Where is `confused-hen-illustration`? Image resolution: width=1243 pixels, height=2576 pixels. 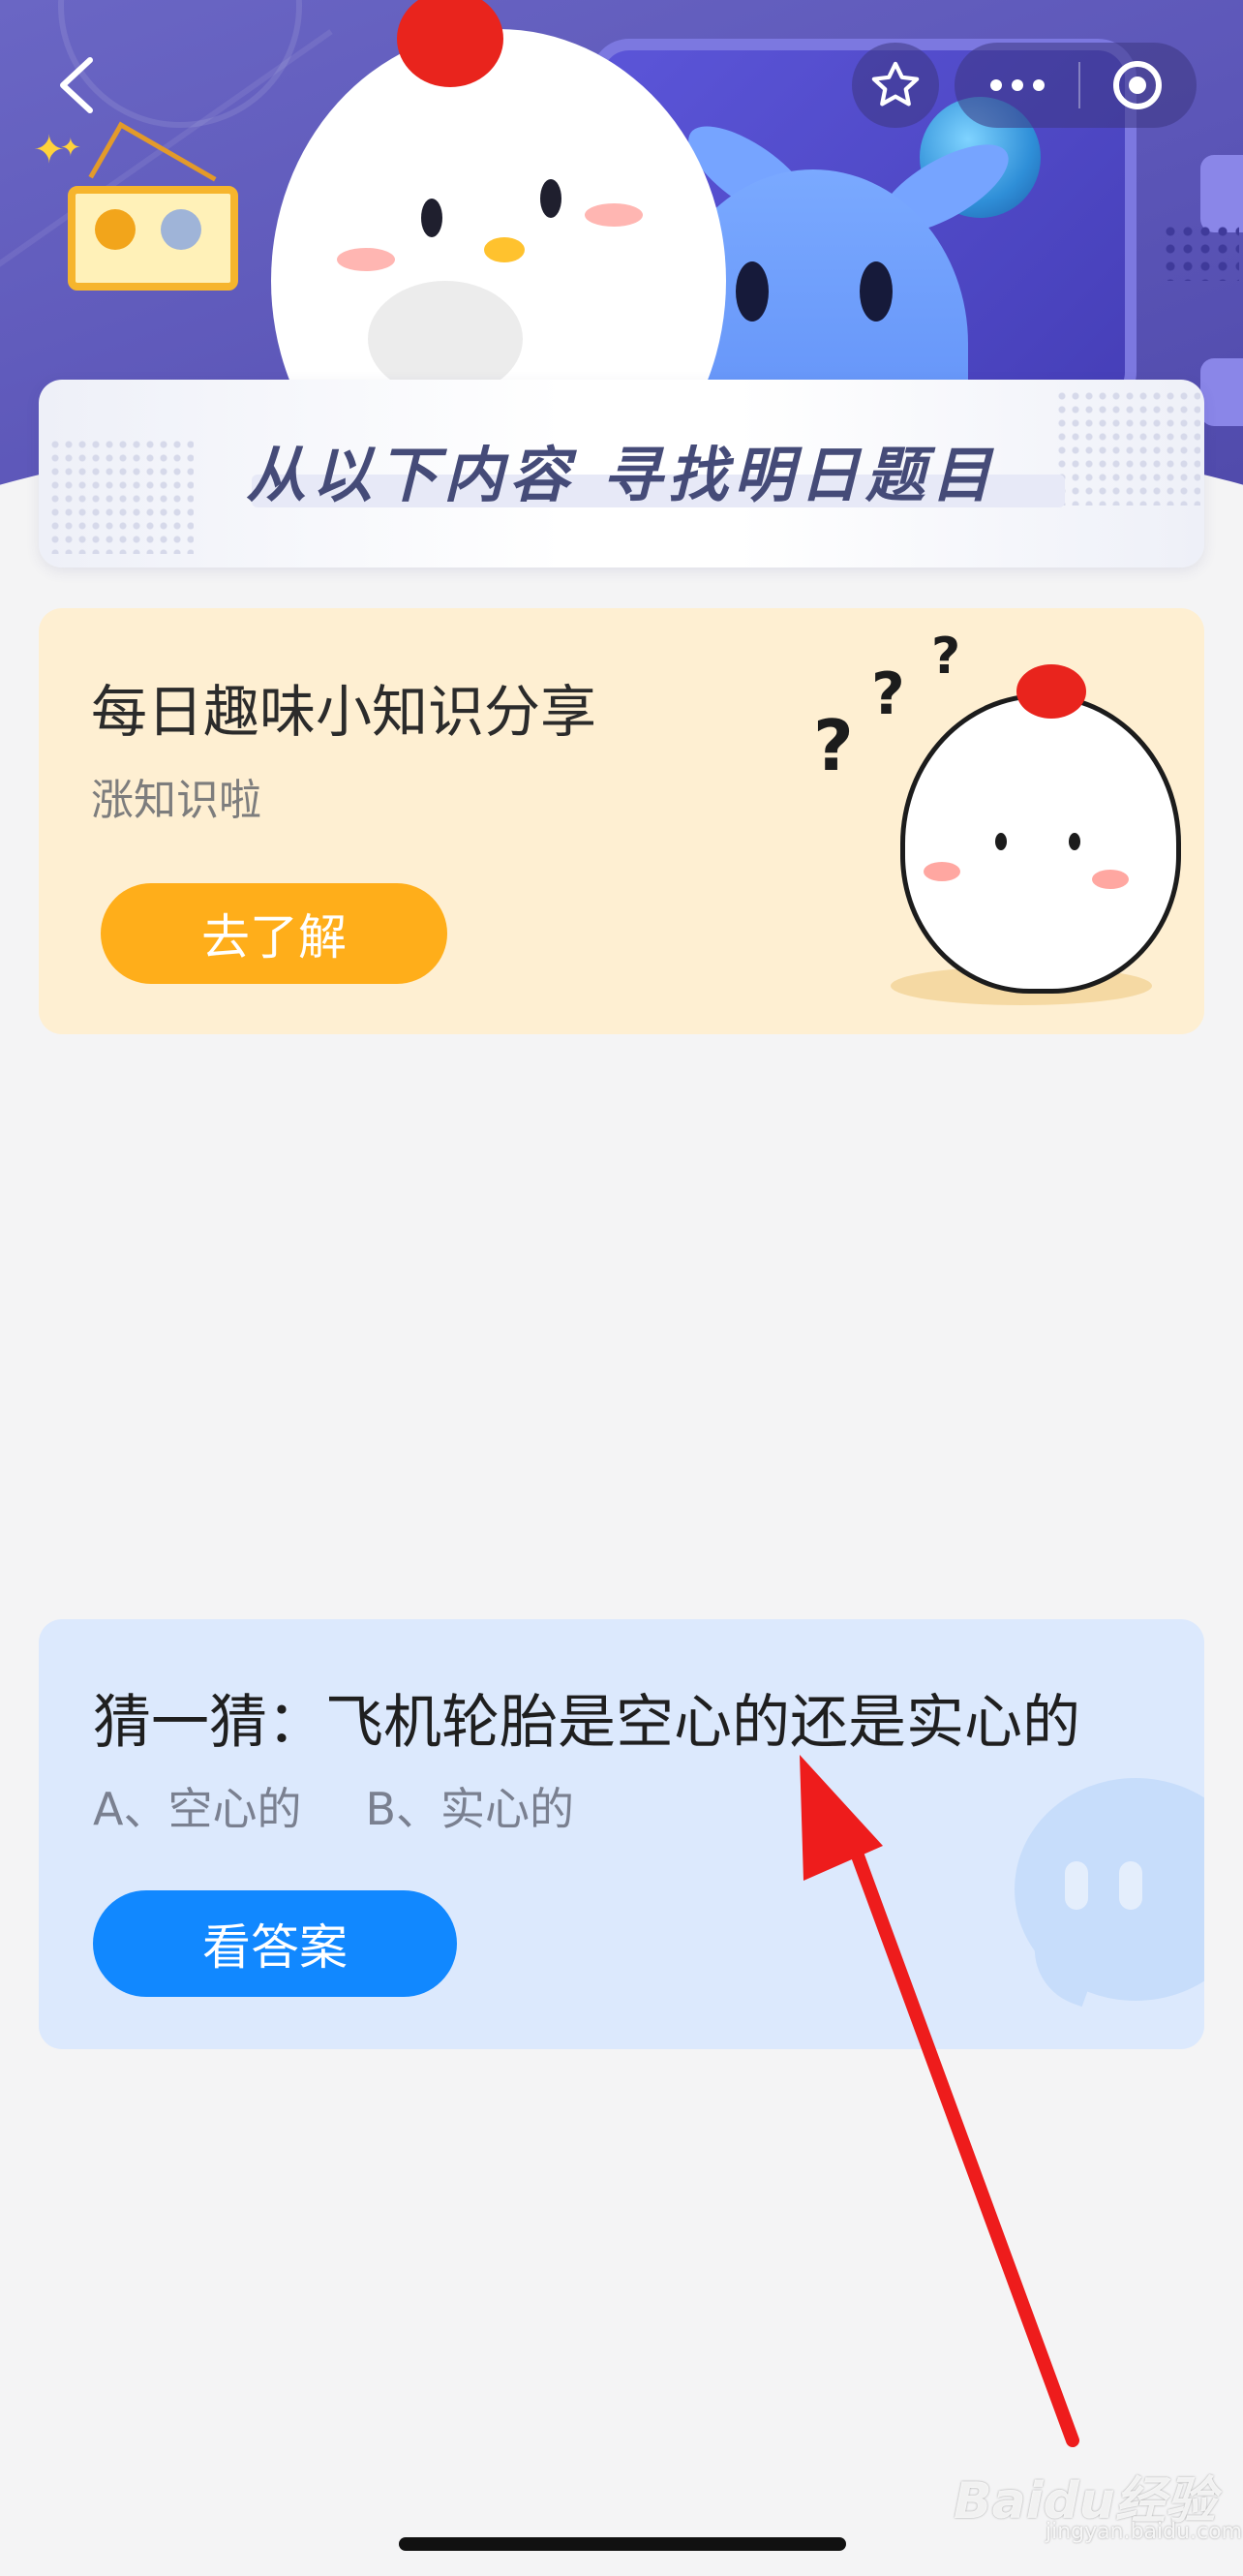 confused-hen-illustration is located at coordinates (1040, 843).